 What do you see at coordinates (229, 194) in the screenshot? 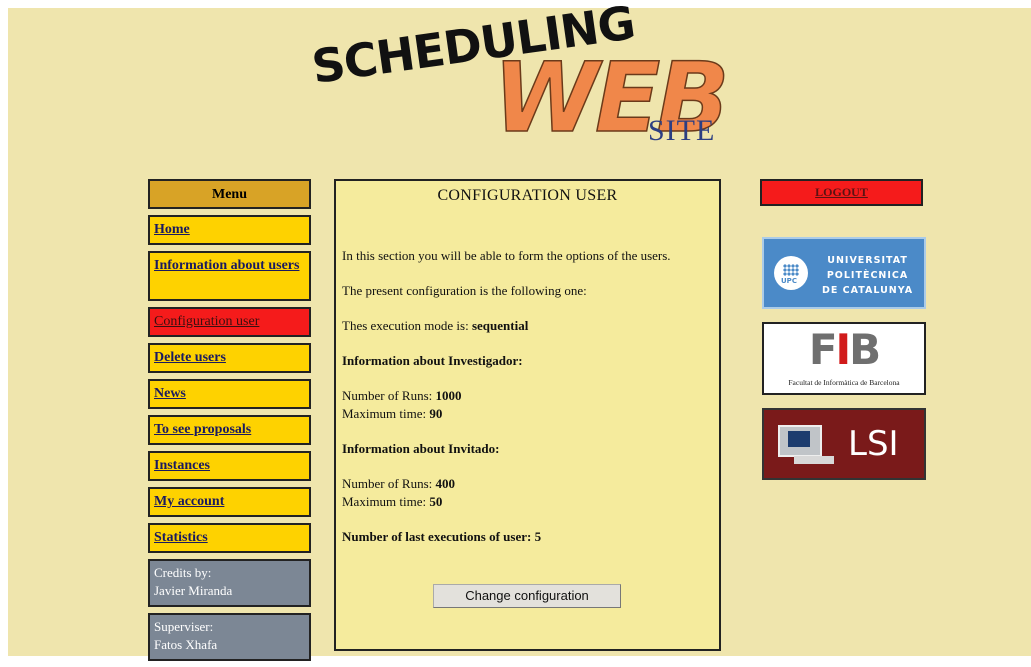
I see `menu-header: Menu` at bounding box center [229, 194].